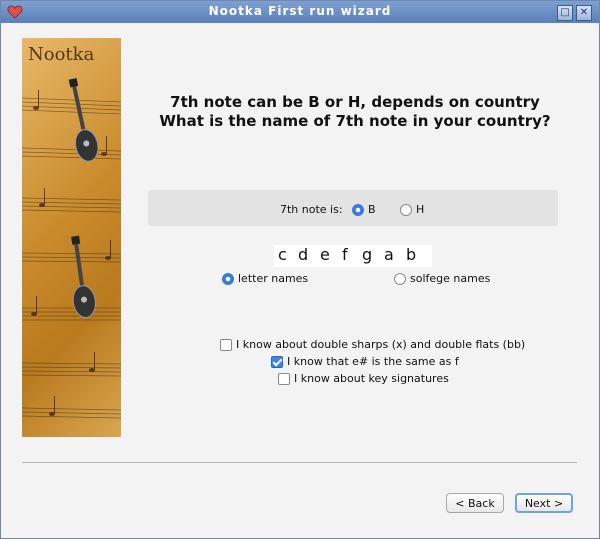 This screenshot has width=600, height=539. Describe the element at coordinates (226, 345) in the screenshot. I see `checkbox-double-accidentals` at that location.